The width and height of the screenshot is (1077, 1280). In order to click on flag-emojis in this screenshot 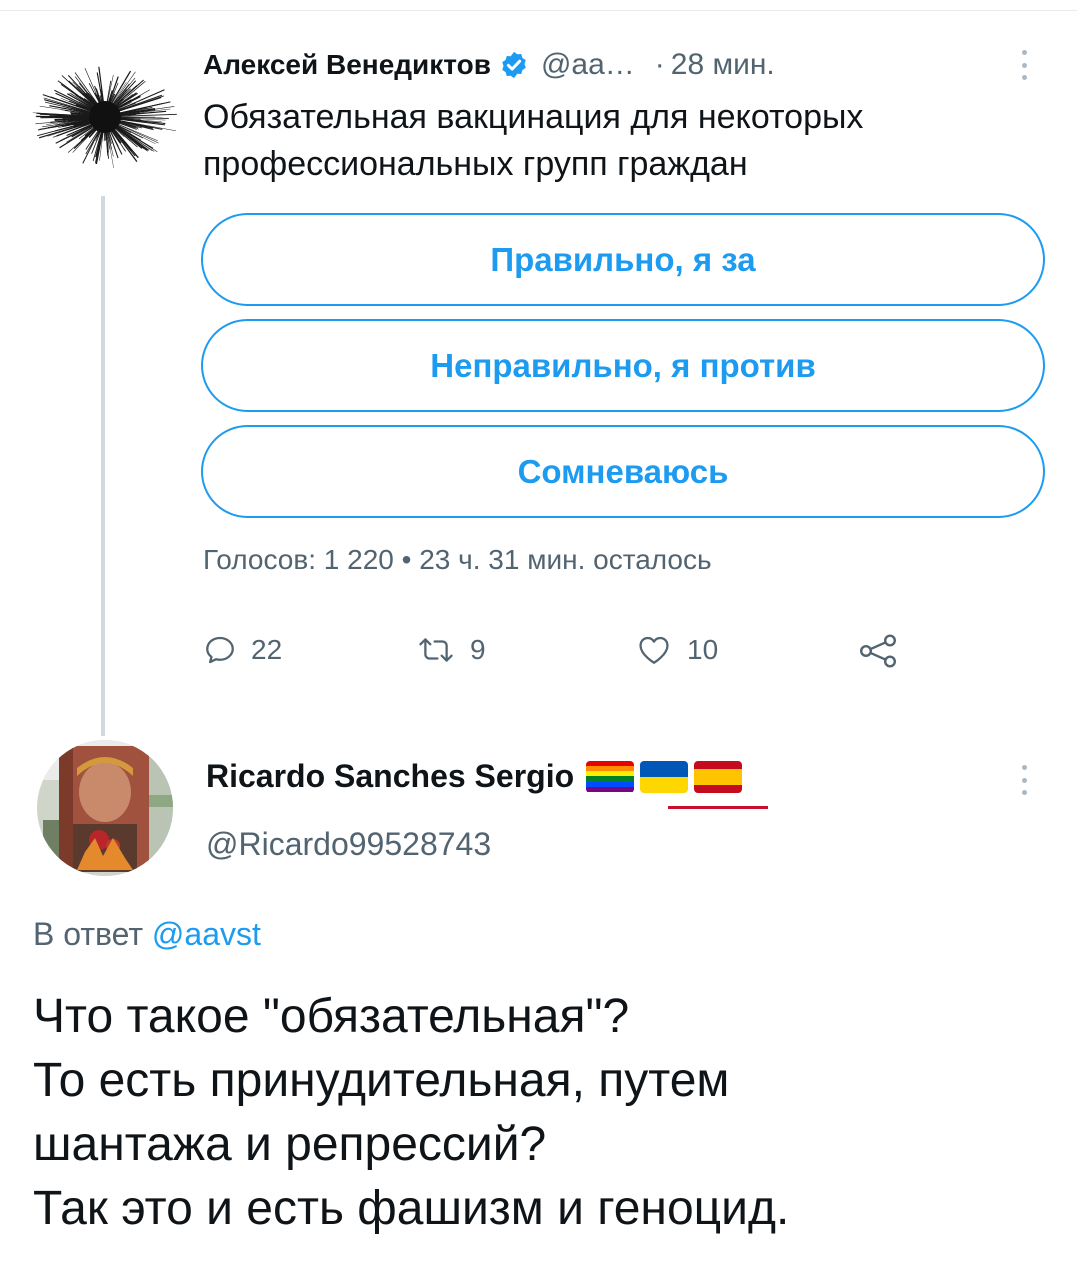, I will do `click(664, 776)`.